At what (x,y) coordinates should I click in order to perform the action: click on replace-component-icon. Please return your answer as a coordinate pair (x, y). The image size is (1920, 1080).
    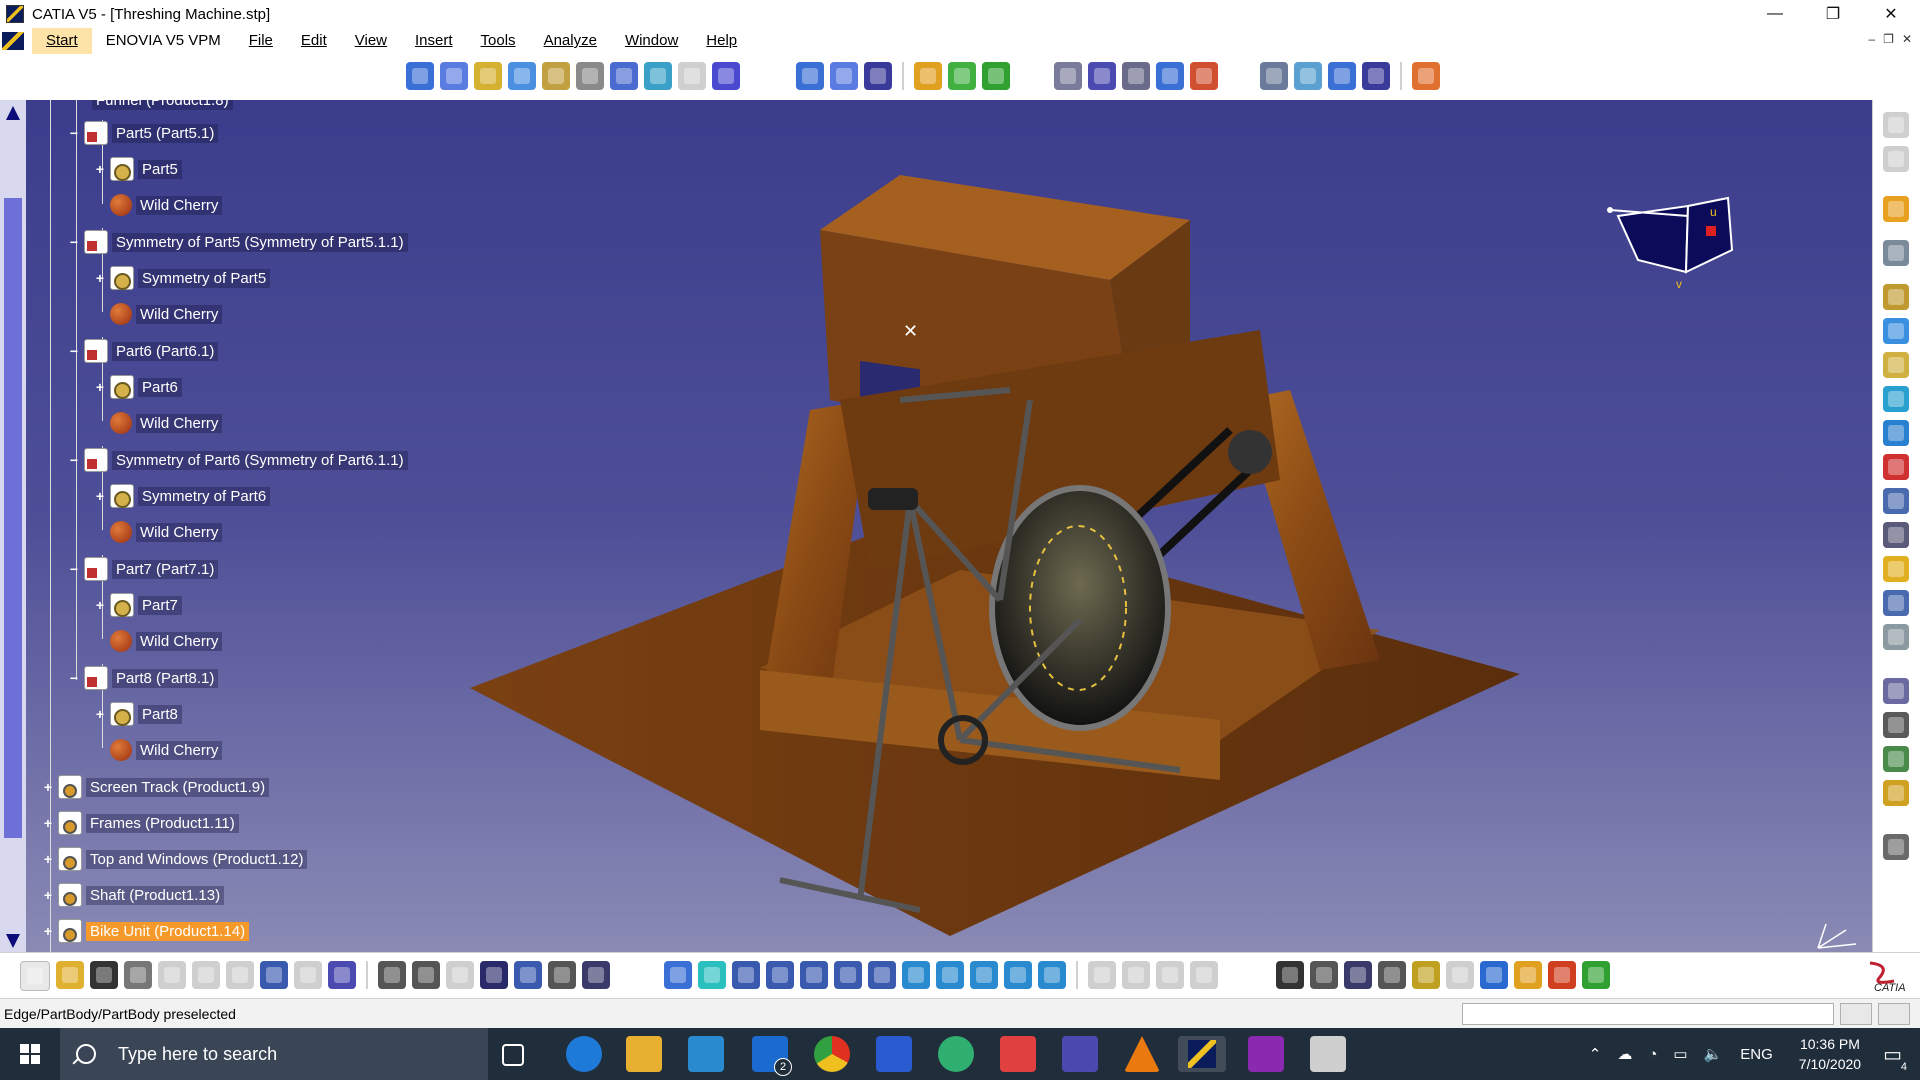
    Looking at the image, I should click on (556, 76).